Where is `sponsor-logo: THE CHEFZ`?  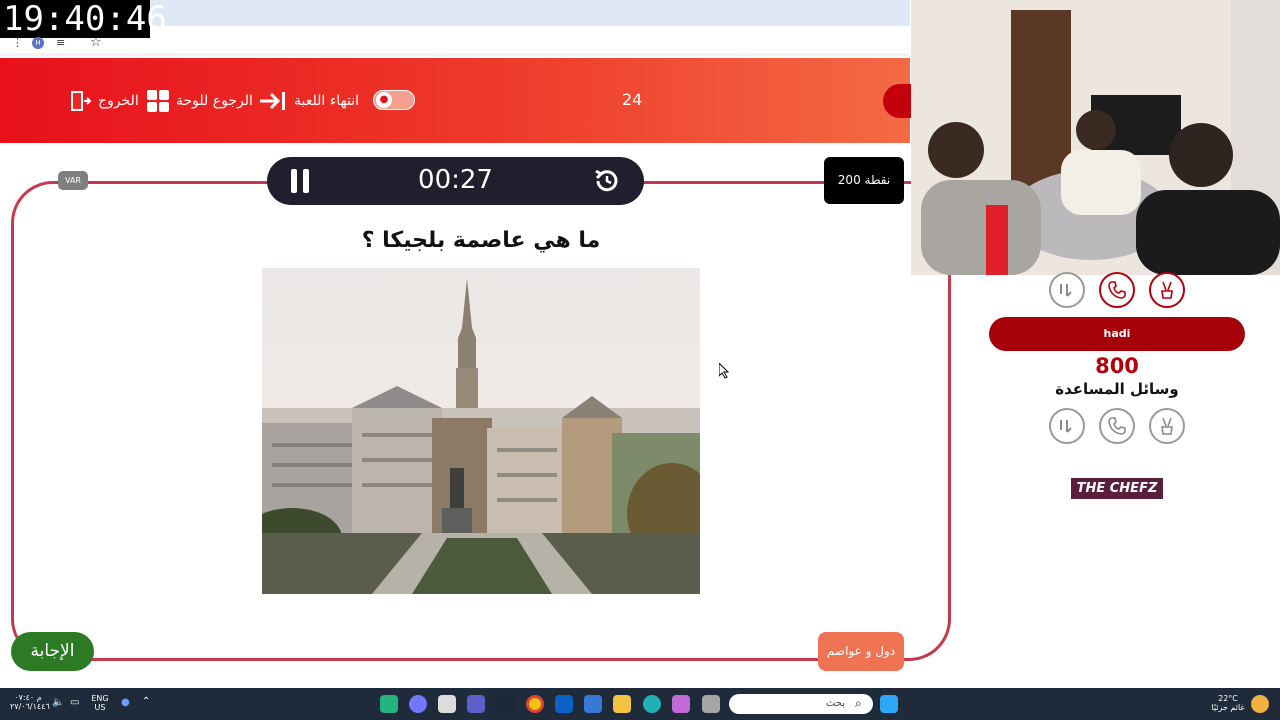
sponsor-logo: THE CHEFZ is located at coordinates (1117, 488).